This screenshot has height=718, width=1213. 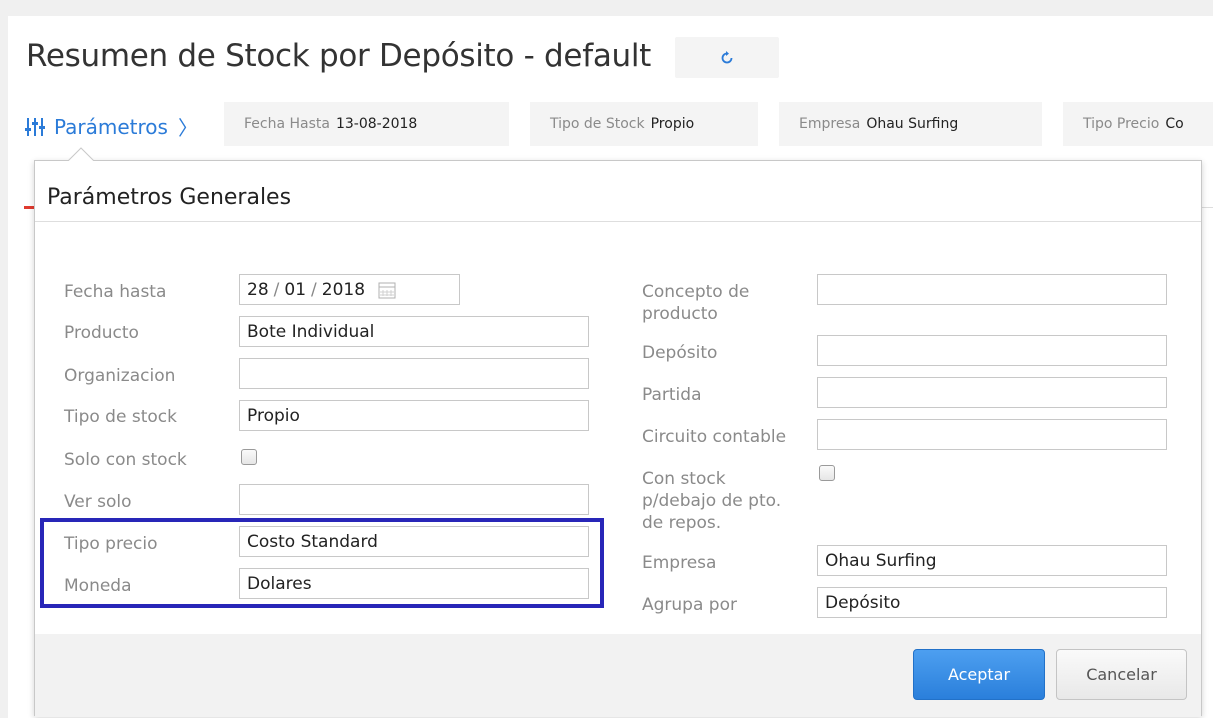 I want to click on cancel-button: Cancelar, so click(x=1121, y=674).